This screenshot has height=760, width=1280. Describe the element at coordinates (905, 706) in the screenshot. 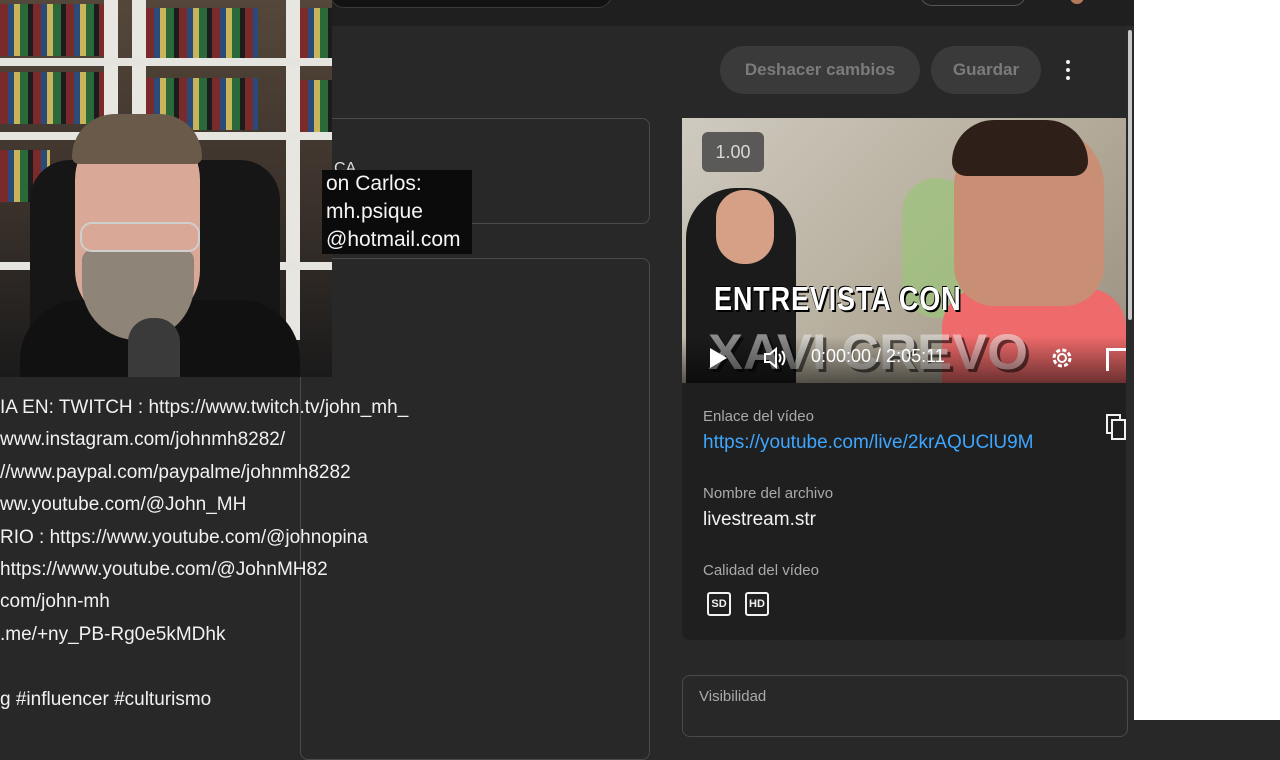

I see `visibility-section` at that location.